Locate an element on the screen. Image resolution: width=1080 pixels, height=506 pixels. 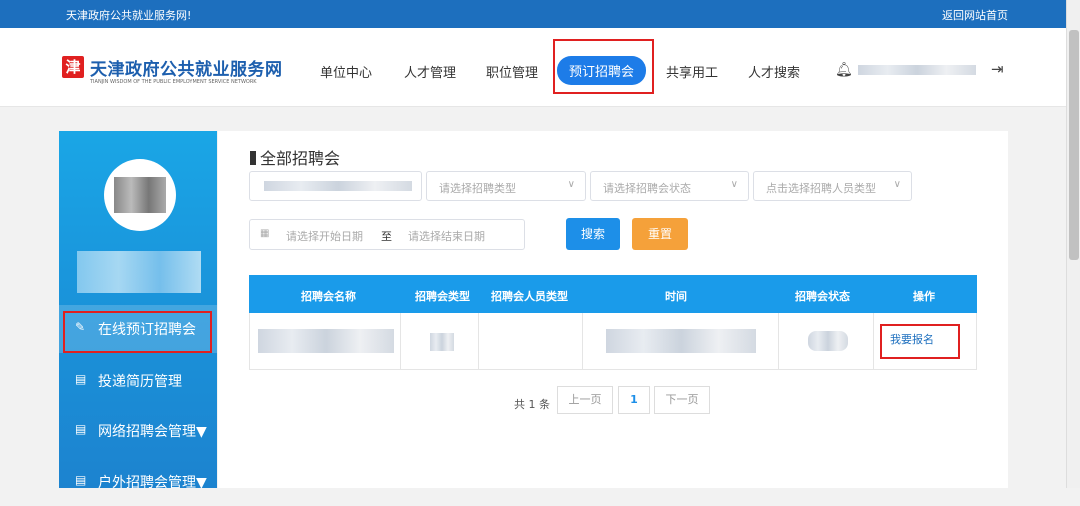
reset-button: 重置 is located at coordinates (660, 234).